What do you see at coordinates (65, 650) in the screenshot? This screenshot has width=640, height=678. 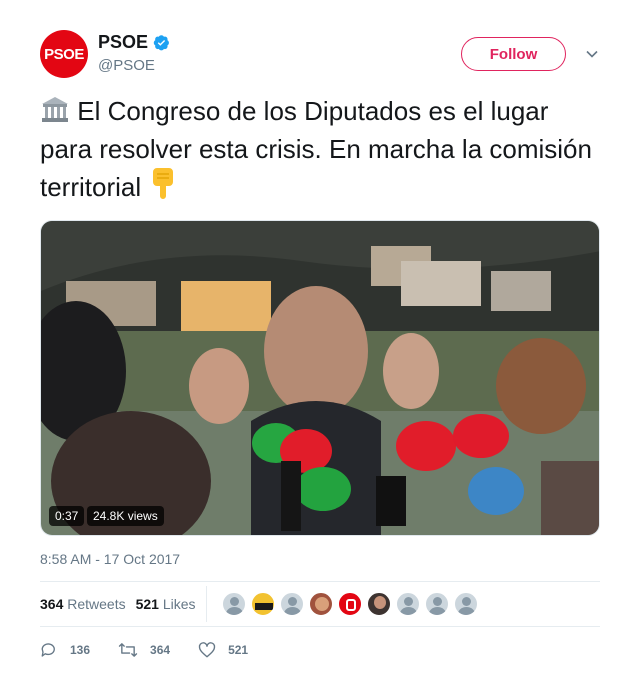 I see `reply-action: 136` at bounding box center [65, 650].